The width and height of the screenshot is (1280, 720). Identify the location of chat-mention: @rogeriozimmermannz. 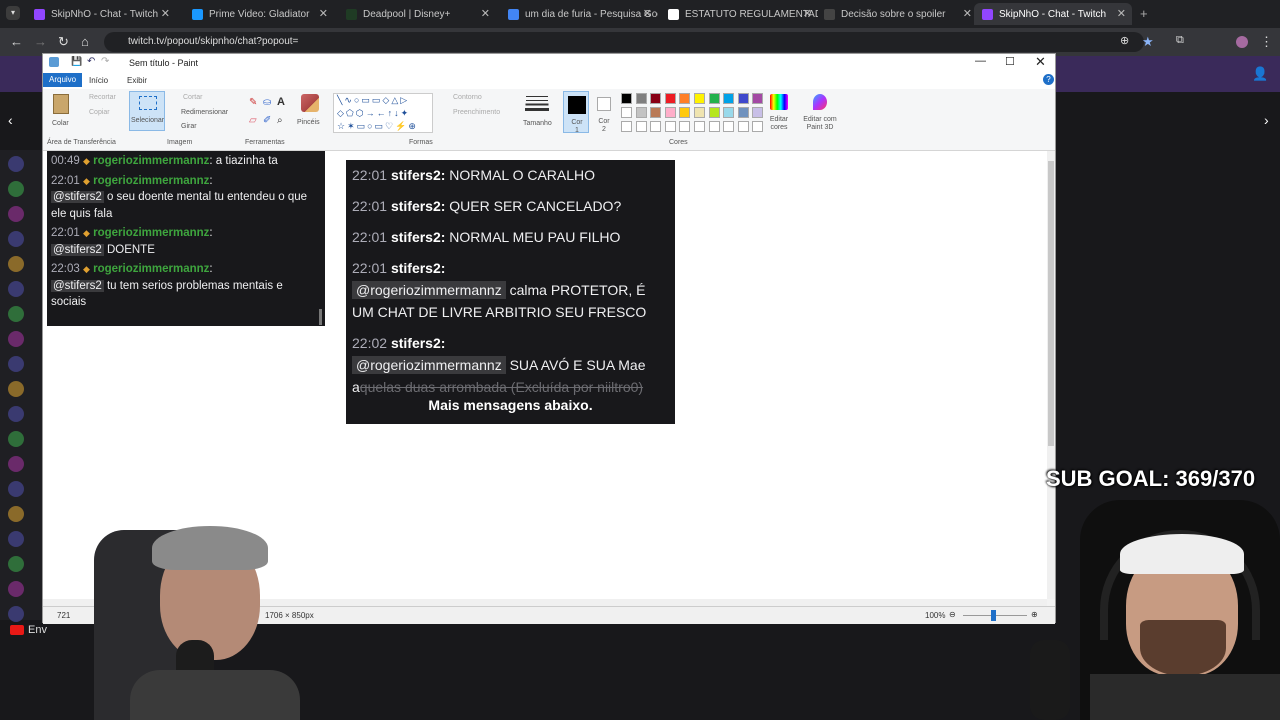
(429, 365).